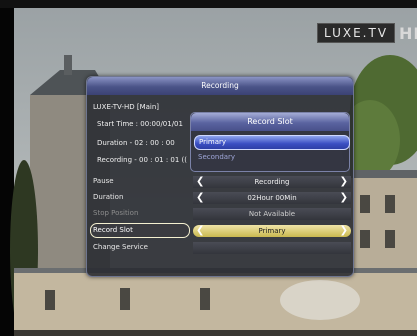 Image resolution: width=417 pixels, height=336 pixels. Describe the element at coordinates (126, 107) in the screenshot. I see `channel-name: LUXE-TV-HD [Main]` at that location.